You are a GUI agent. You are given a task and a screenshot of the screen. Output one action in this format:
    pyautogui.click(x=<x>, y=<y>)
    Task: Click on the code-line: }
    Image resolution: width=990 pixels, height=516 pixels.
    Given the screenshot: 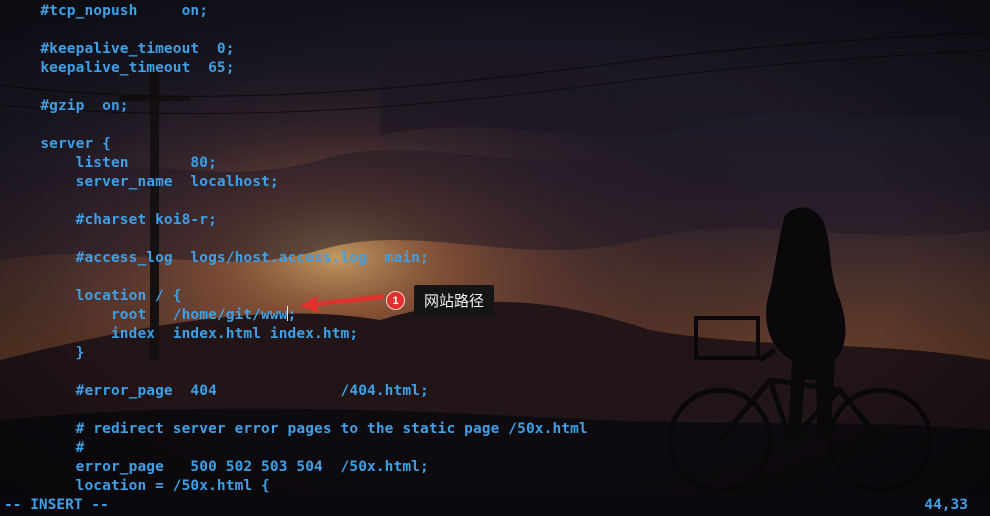 What is the action you would take?
    pyautogui.click(x=45, y=353)
    